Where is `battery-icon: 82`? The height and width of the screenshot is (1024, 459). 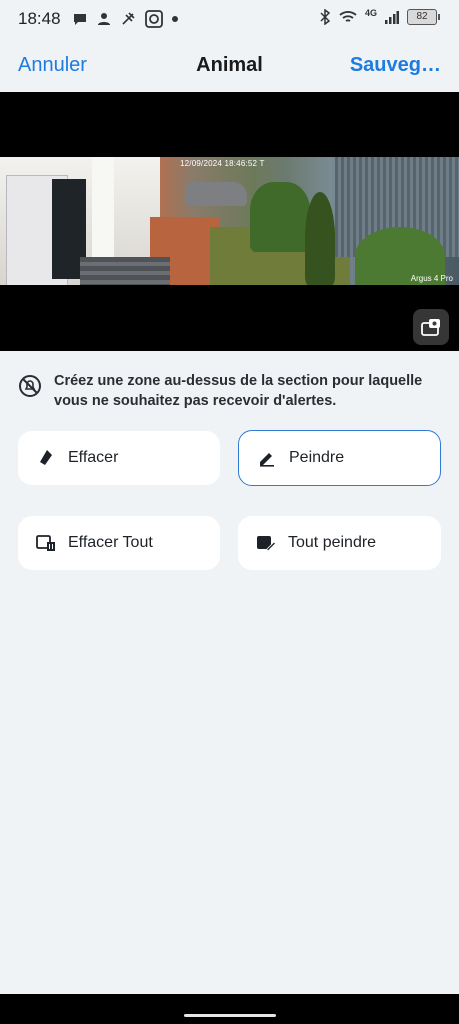
battery-icon: 82 is located at coordinates (423, 17).